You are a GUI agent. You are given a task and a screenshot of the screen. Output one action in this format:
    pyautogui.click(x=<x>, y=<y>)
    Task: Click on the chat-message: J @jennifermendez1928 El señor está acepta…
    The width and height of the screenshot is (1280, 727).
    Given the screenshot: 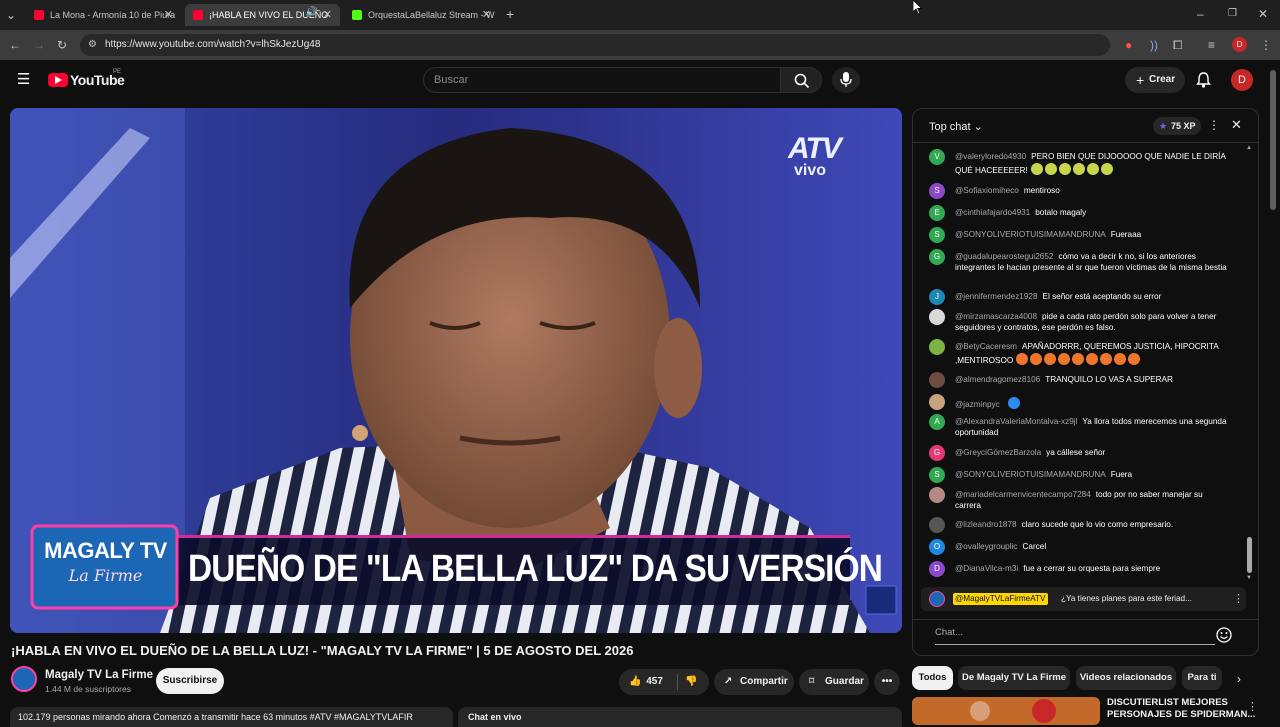 What is the action you would take?
    pyautogui.click(x=1079, y=297)
    